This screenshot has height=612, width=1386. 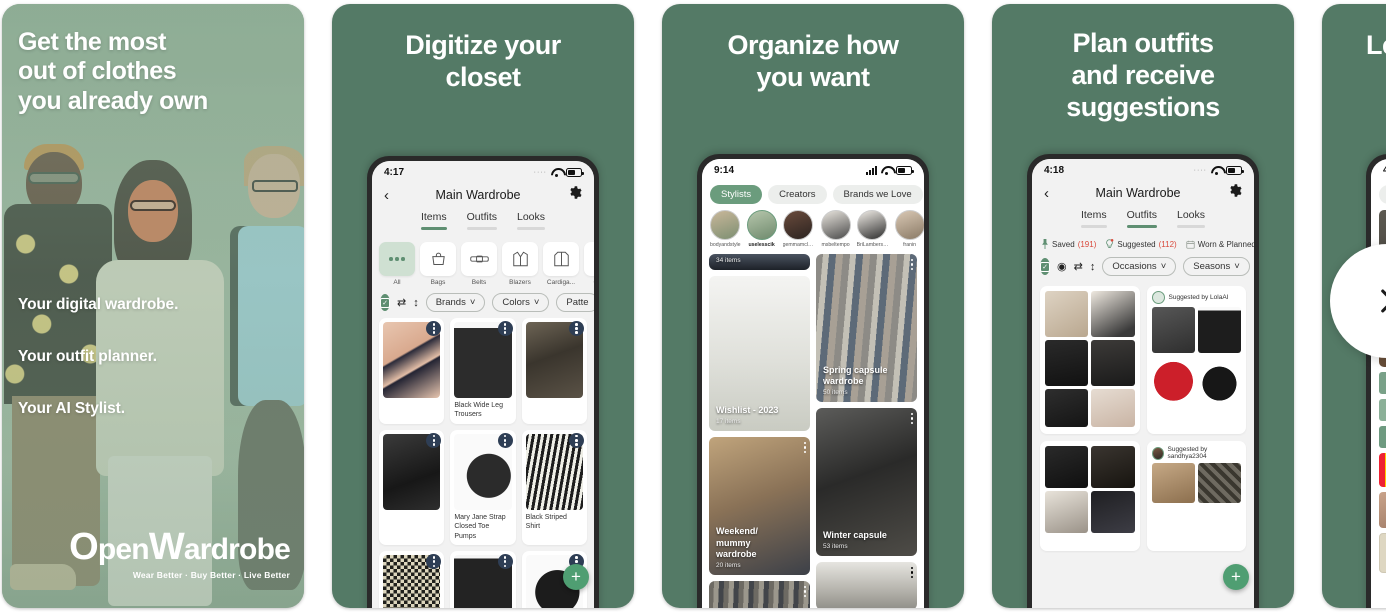 I want to click on item-card: Mary Jane Strap Closed Toe Pumps, so click(x=483, y=487).